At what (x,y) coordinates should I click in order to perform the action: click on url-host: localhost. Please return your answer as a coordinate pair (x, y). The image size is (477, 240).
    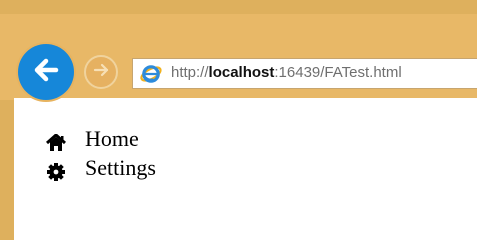
    Looking at the image, I should click on (241, 72).